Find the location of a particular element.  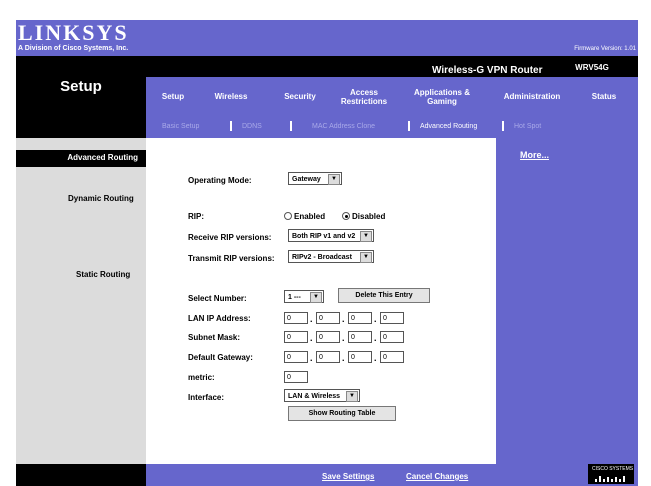

metric-label: metric: is located at coordinates (201, 377).